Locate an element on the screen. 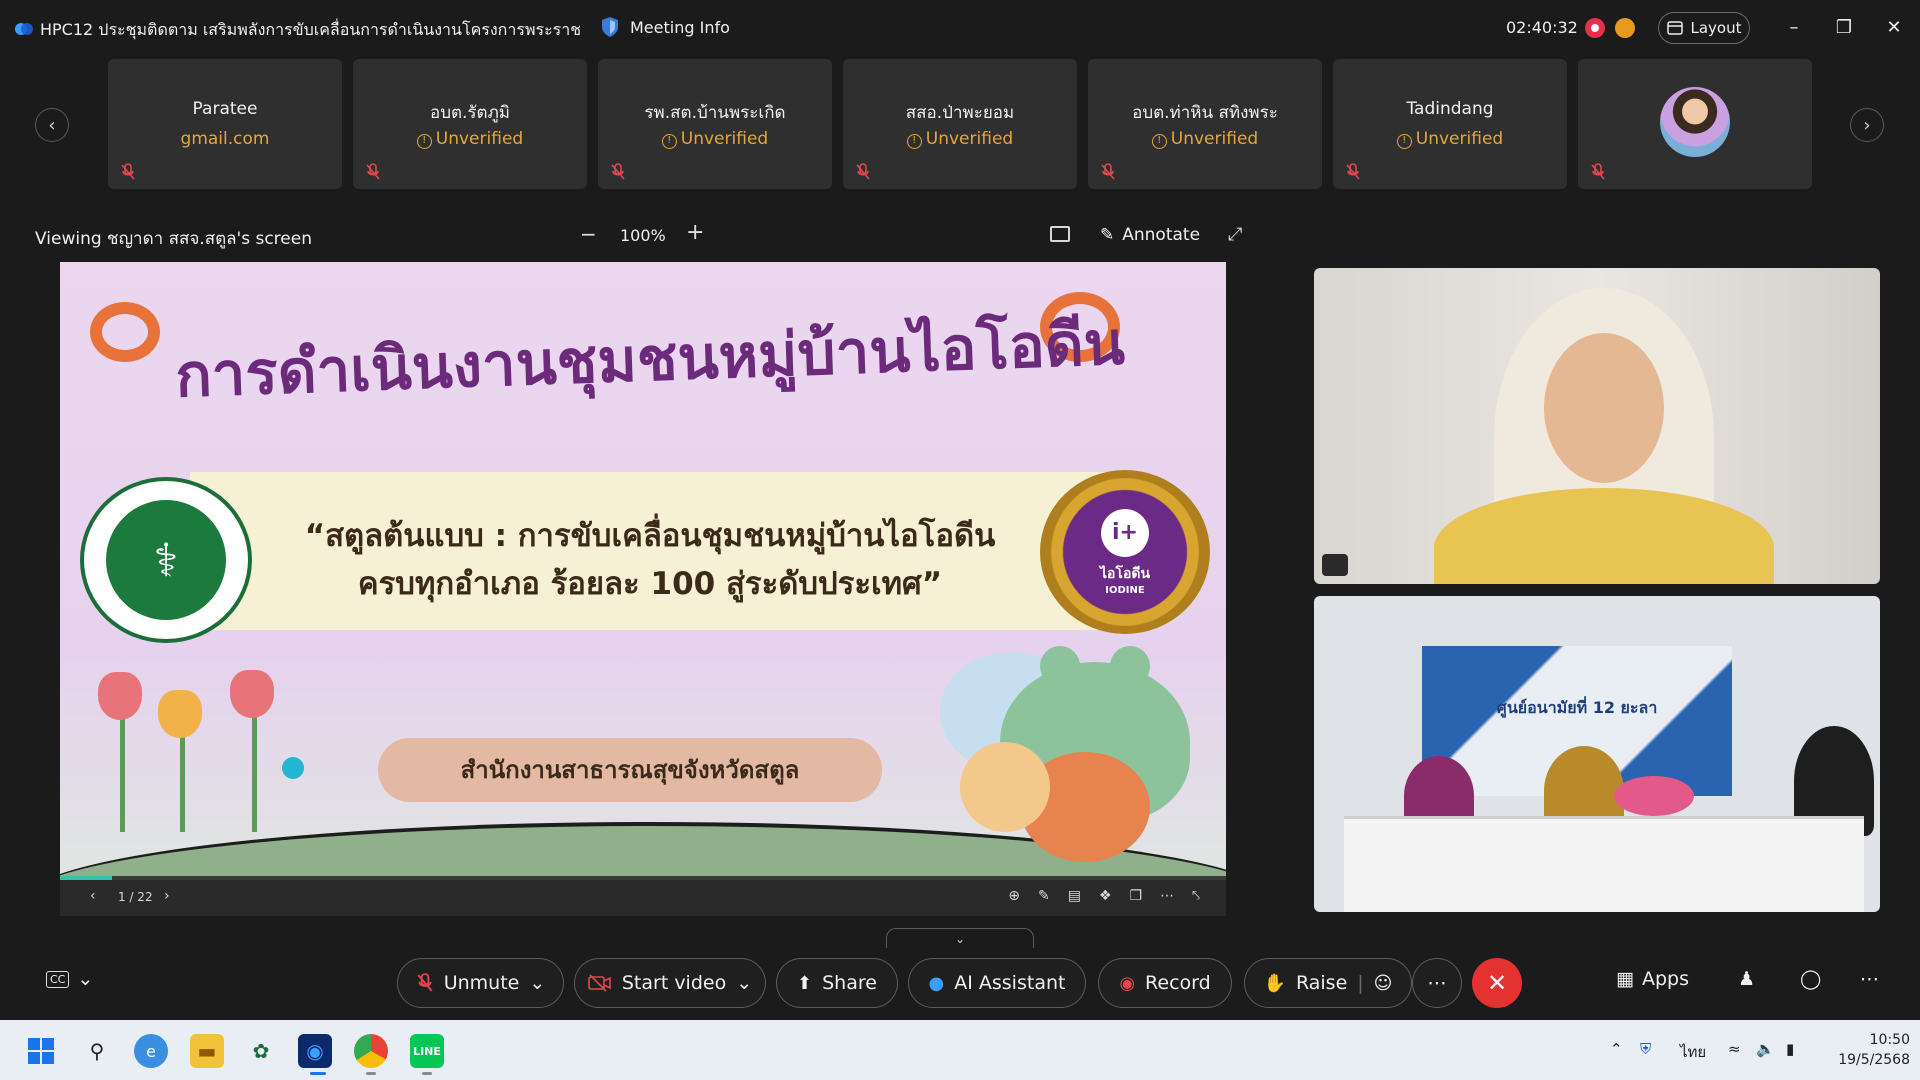 The width and height of the screenshot is (1920, 1080). share-button: ⬆ Share is located at coordinates (837, 983).